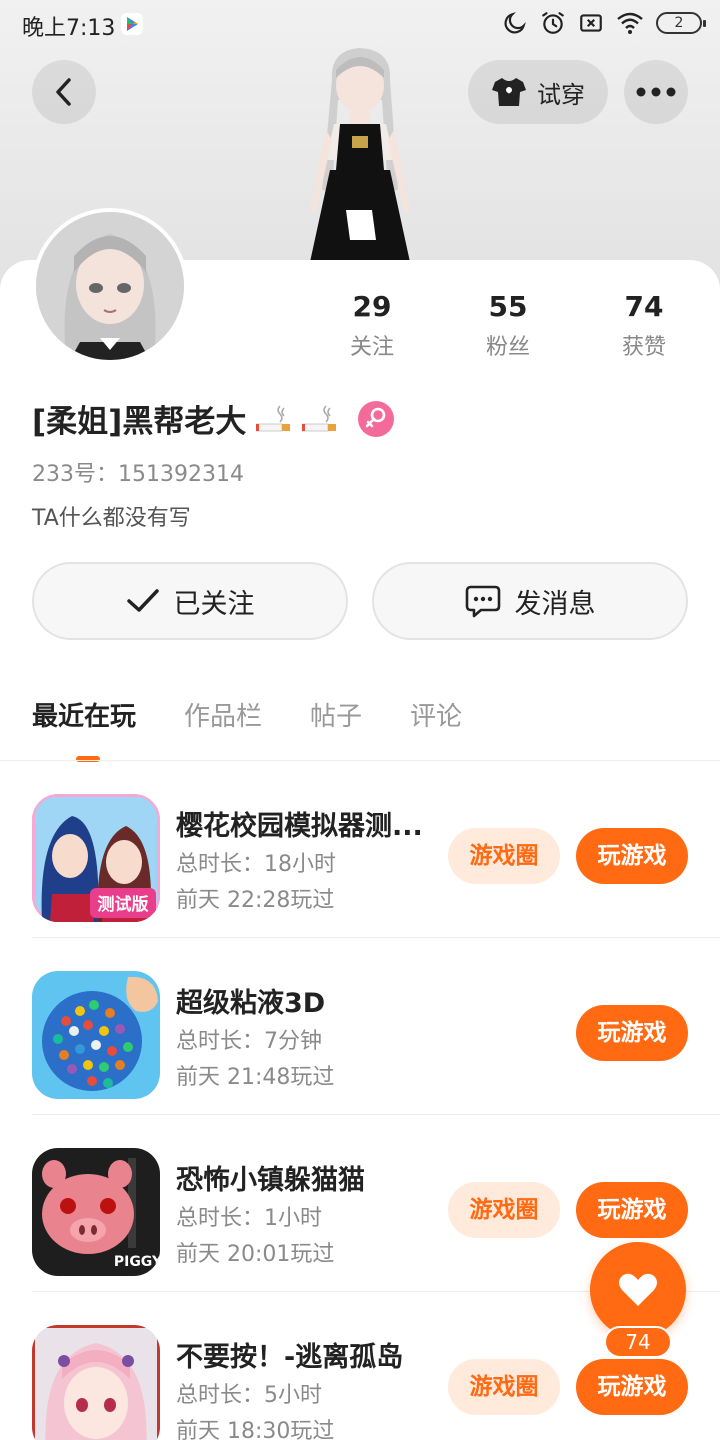 The width and height of the screenshot is (720, 1440). I want to click on avatar-portrait, so click(110, 286).